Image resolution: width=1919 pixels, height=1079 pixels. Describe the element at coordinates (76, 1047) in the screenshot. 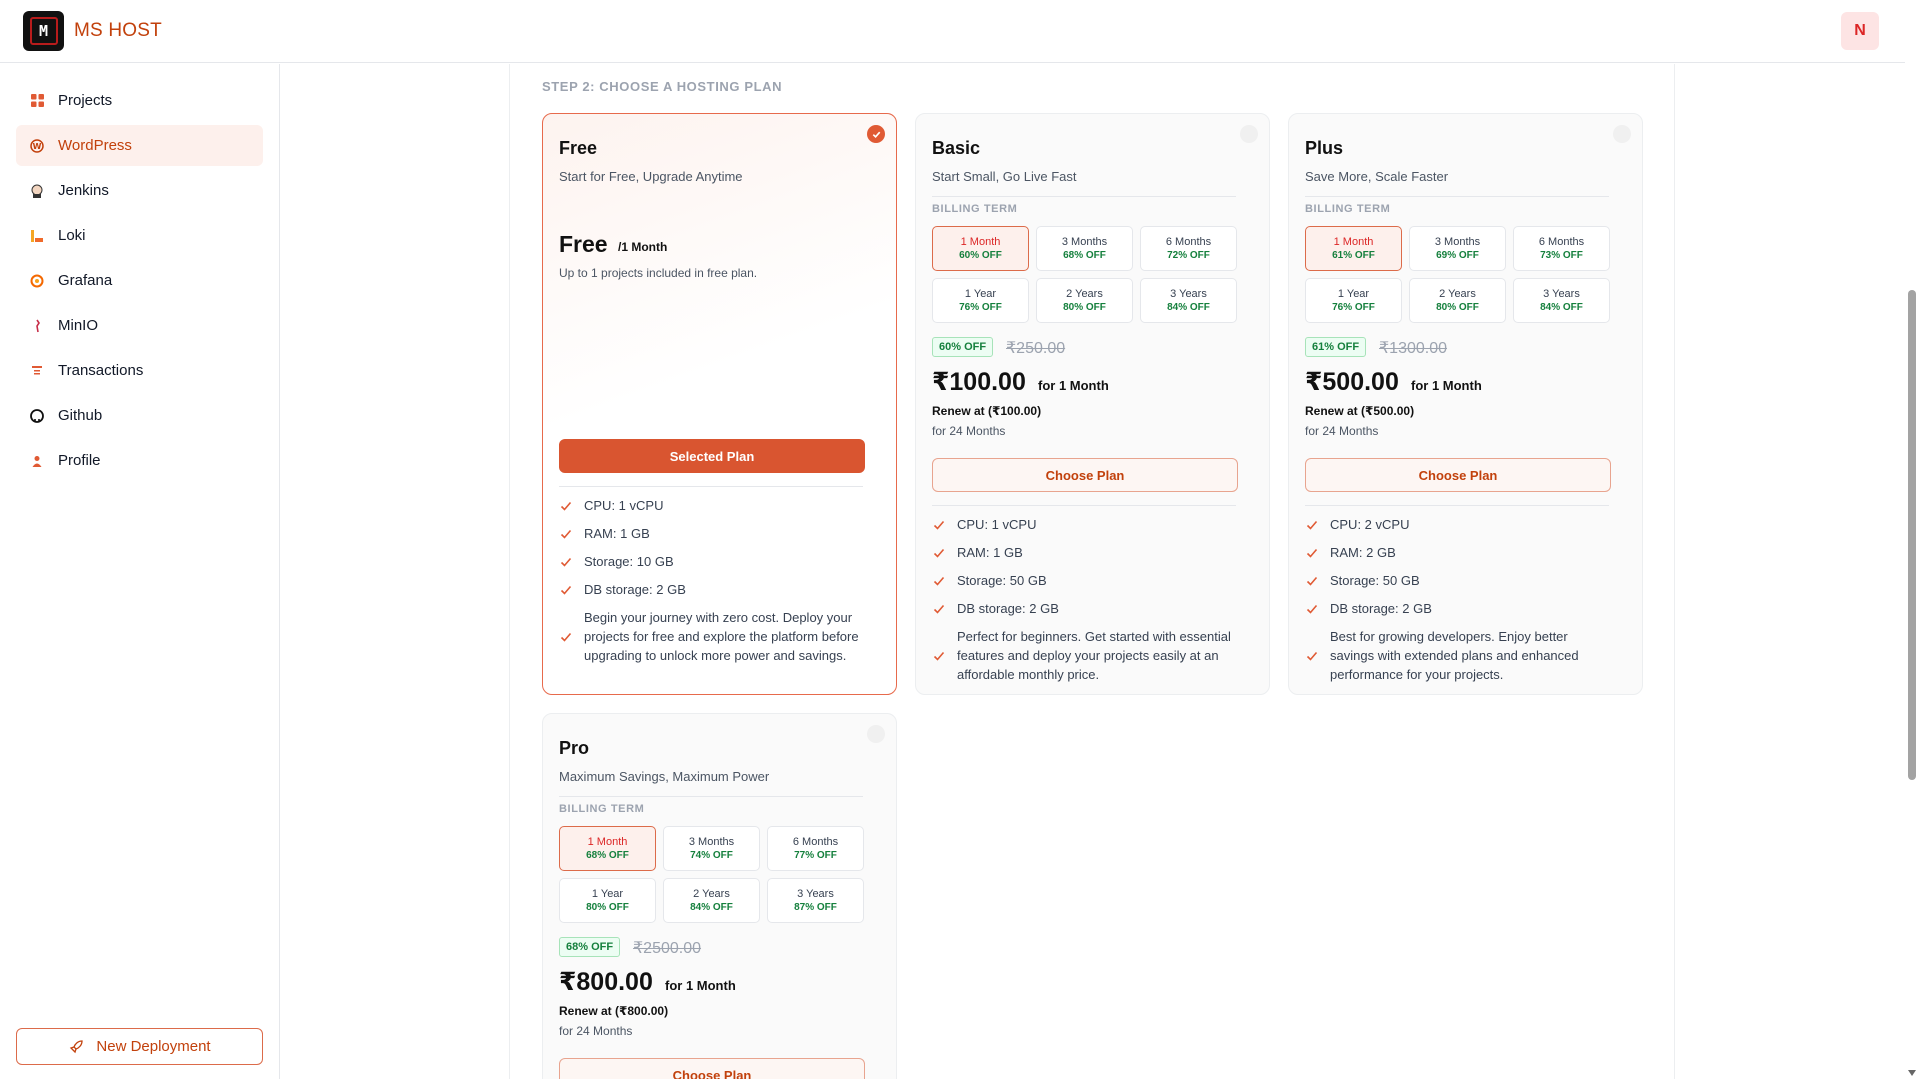

I see `rocket-icon` at that location.